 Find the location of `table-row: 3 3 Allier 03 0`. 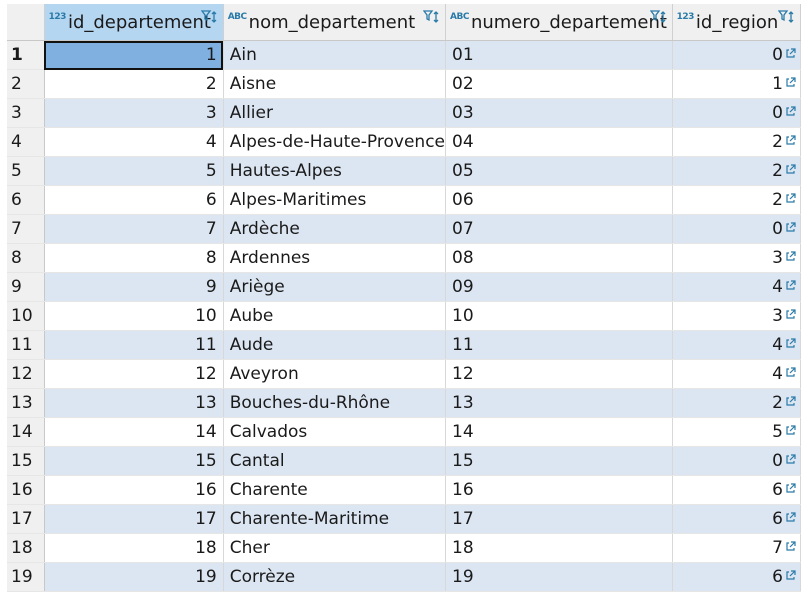

table-row: 3 3 Allier 03 0 is located at coordinates (404, 113).